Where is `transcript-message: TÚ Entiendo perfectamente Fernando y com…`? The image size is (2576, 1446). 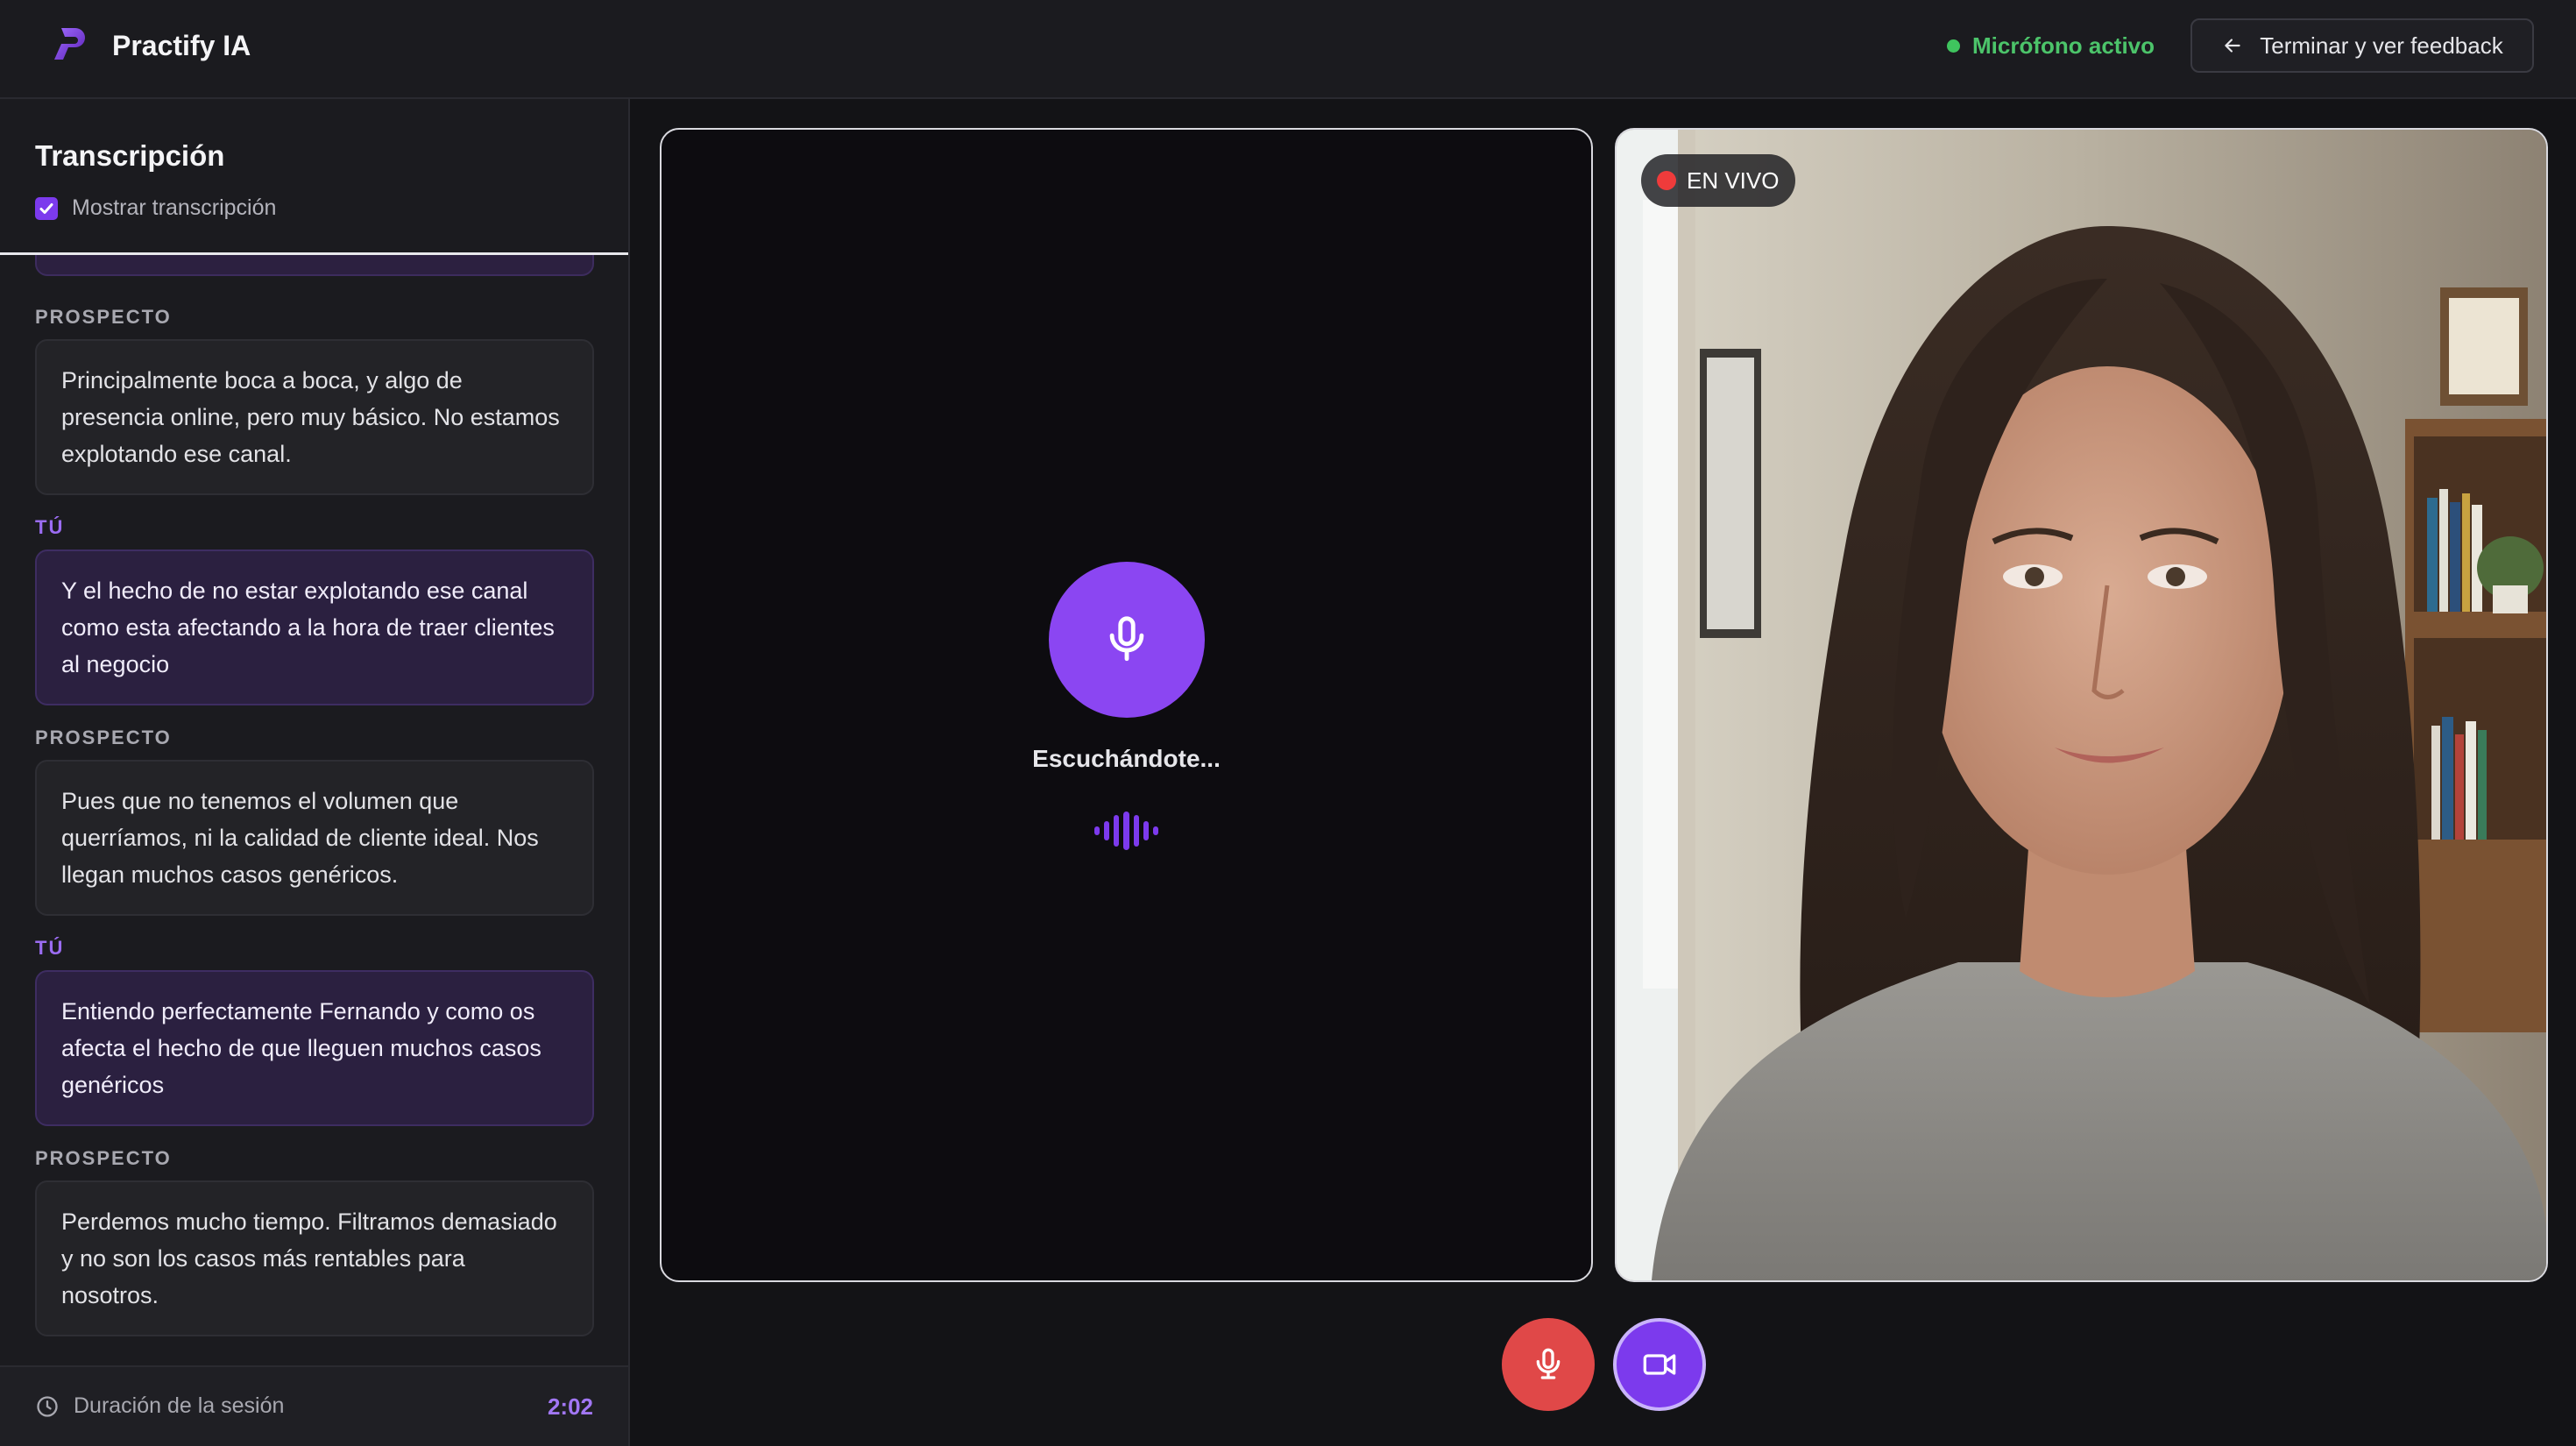 transcript-message: TÚ Entiendo perfectamente Fernando y com… is located at coordinates (314, 1031).